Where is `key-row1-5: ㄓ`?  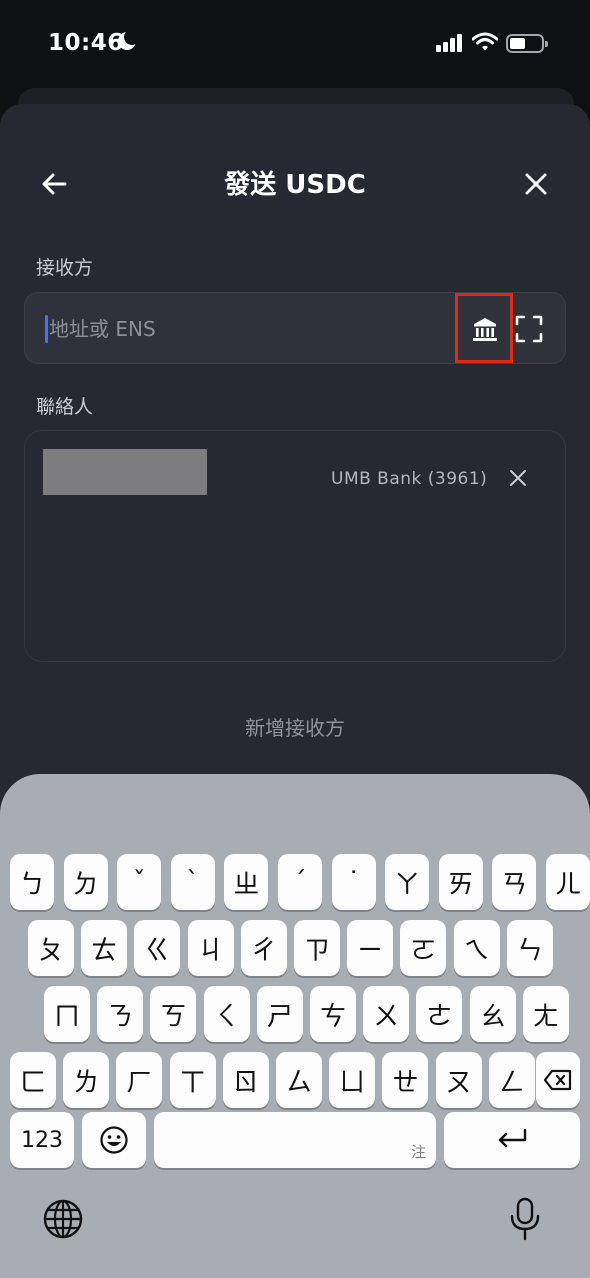 key-row1-5: ㄓ is located at coordinates (246, 882).